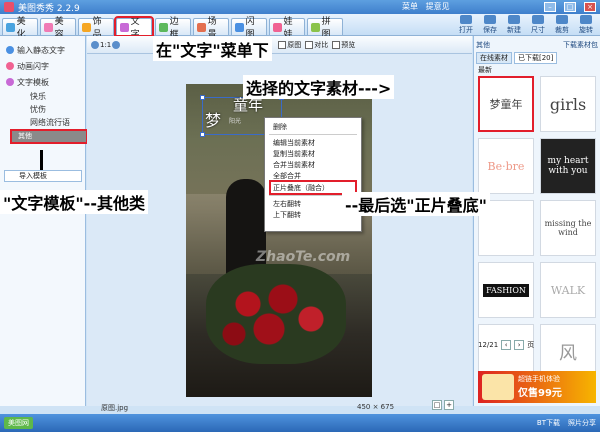  I want to click on sidebar-sub-internet-slang: 网络流行语, so click(42, 122).